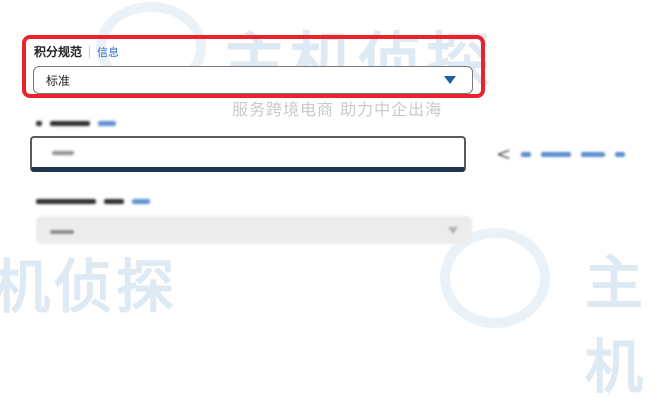  I want to click on info-link: 信息, so click(108, 52).